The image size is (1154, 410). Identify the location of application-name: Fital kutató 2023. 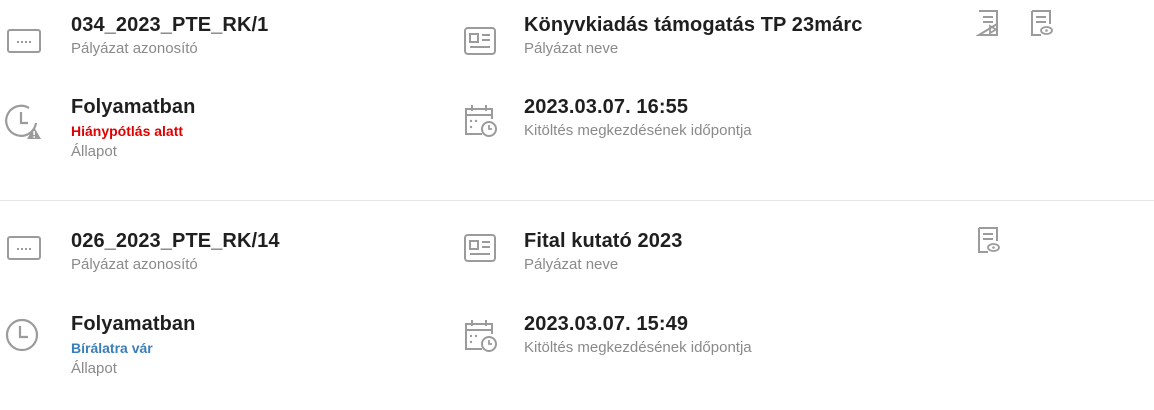
(603, 241).